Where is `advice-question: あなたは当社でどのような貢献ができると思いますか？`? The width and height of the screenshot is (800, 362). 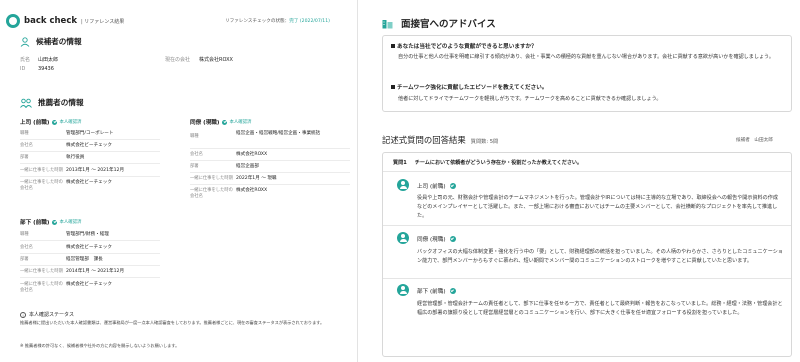
advice-question: あなたは当社でどのような貢献ができると思いますか？ is located at coordinates (464, 46).